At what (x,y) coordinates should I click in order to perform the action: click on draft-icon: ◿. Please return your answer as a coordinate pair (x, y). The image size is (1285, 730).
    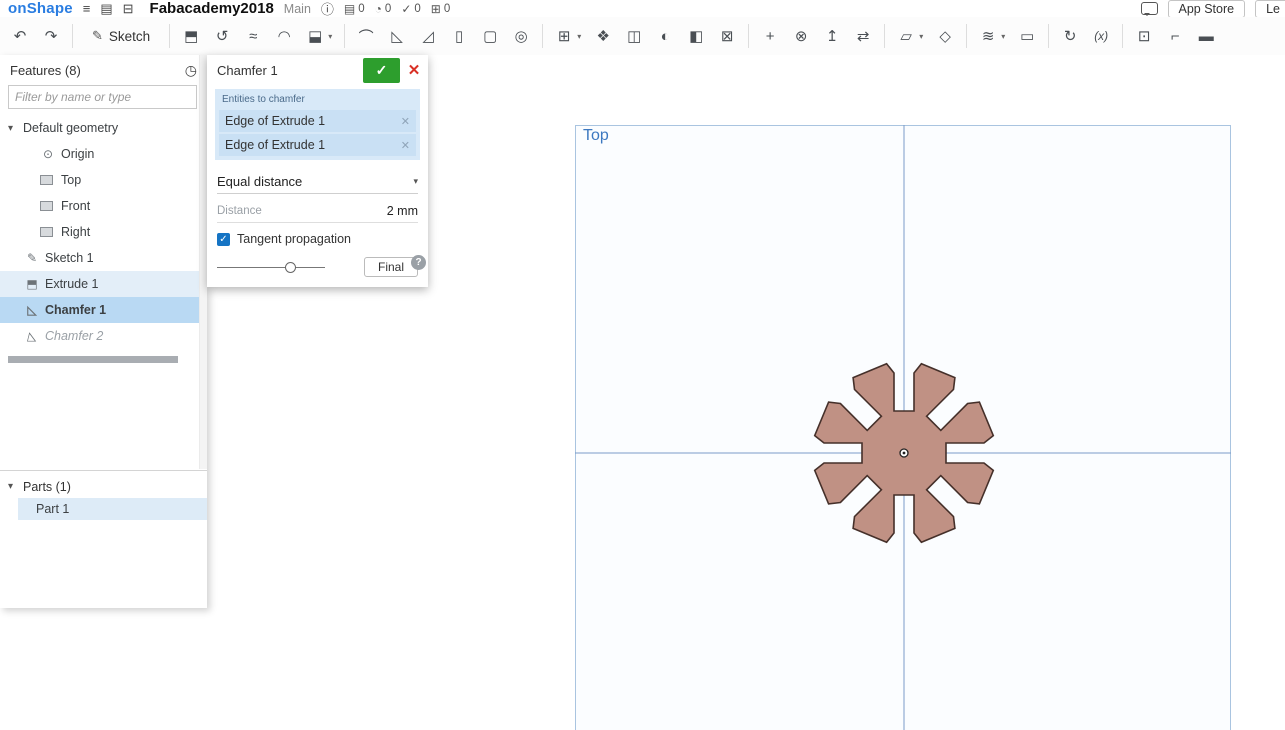
    Looking at the image, I should click on (428, 36).